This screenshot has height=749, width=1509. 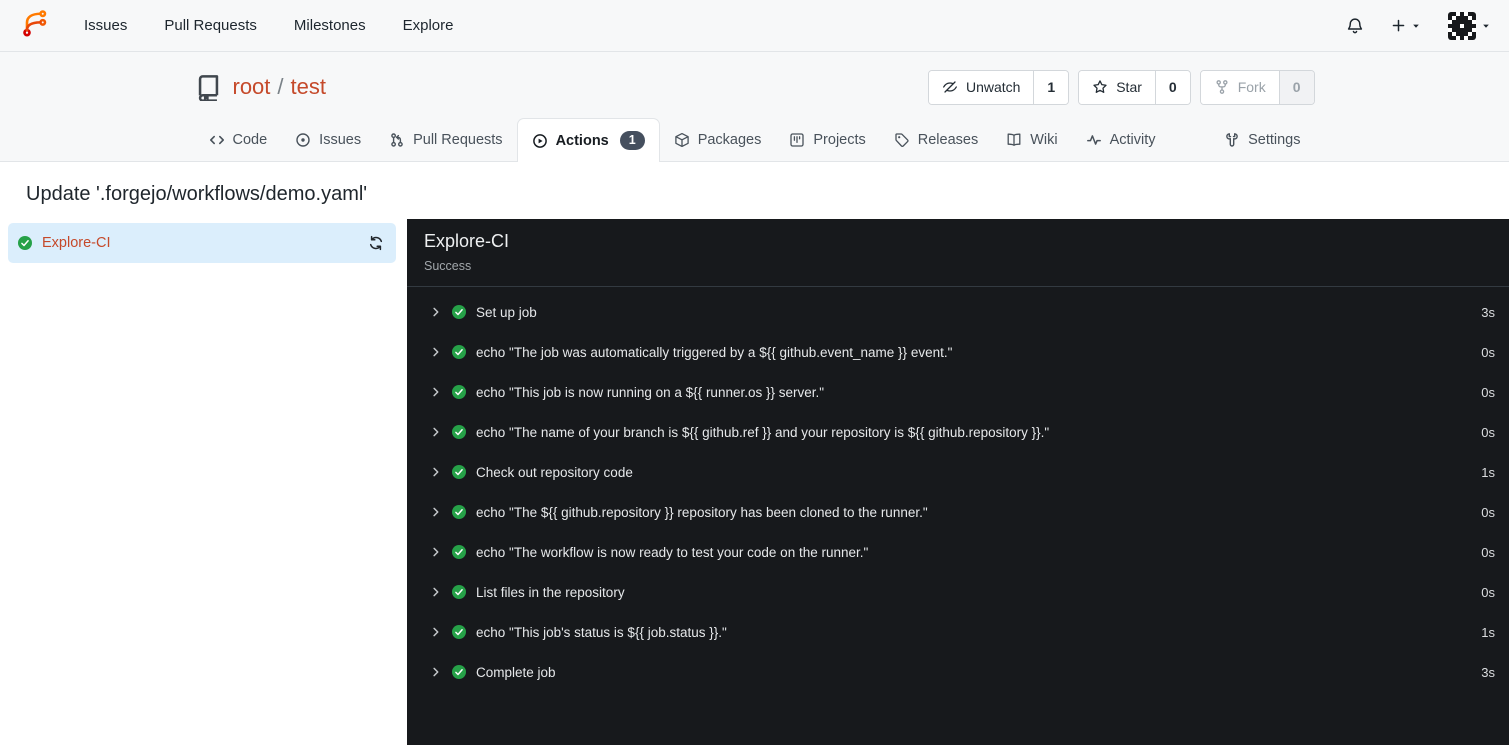 What do you see at coordinates (1132, 140) in the screenshot?
I see `tab-label: Activity` at bounding box center [1132, 140].